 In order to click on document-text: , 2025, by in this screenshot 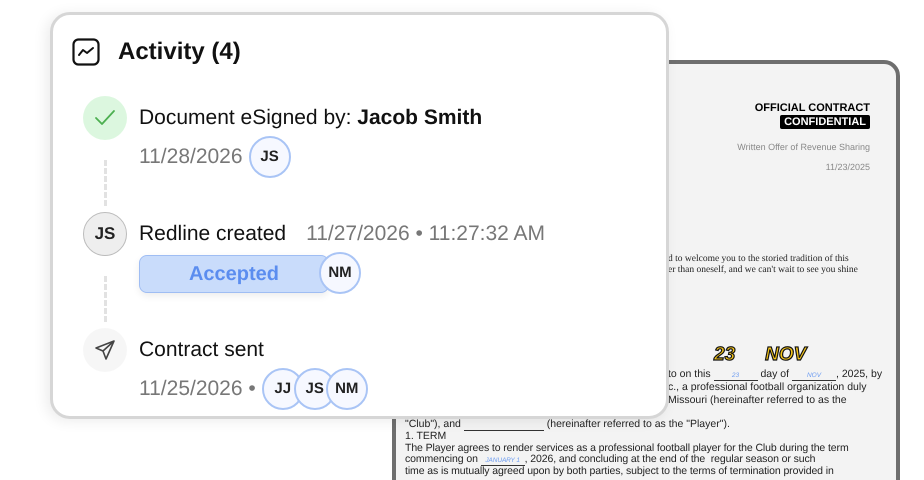, I will do `click(859, 374)`.